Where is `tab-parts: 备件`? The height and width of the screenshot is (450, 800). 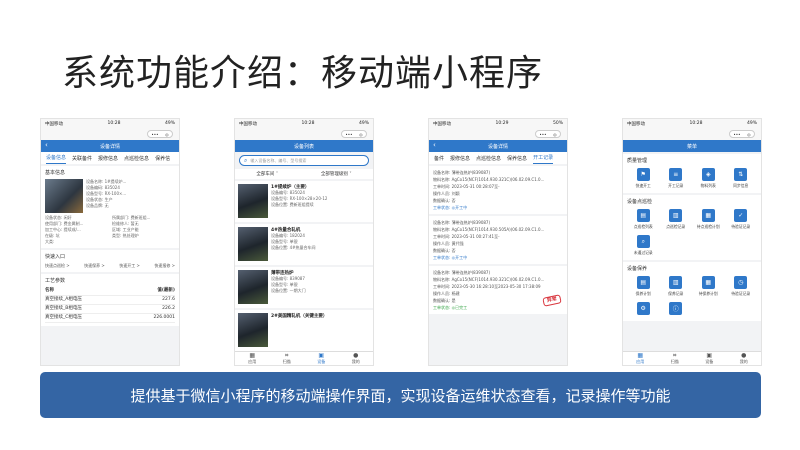 tab-parts: 备件 is located at coordinates (439, 158).